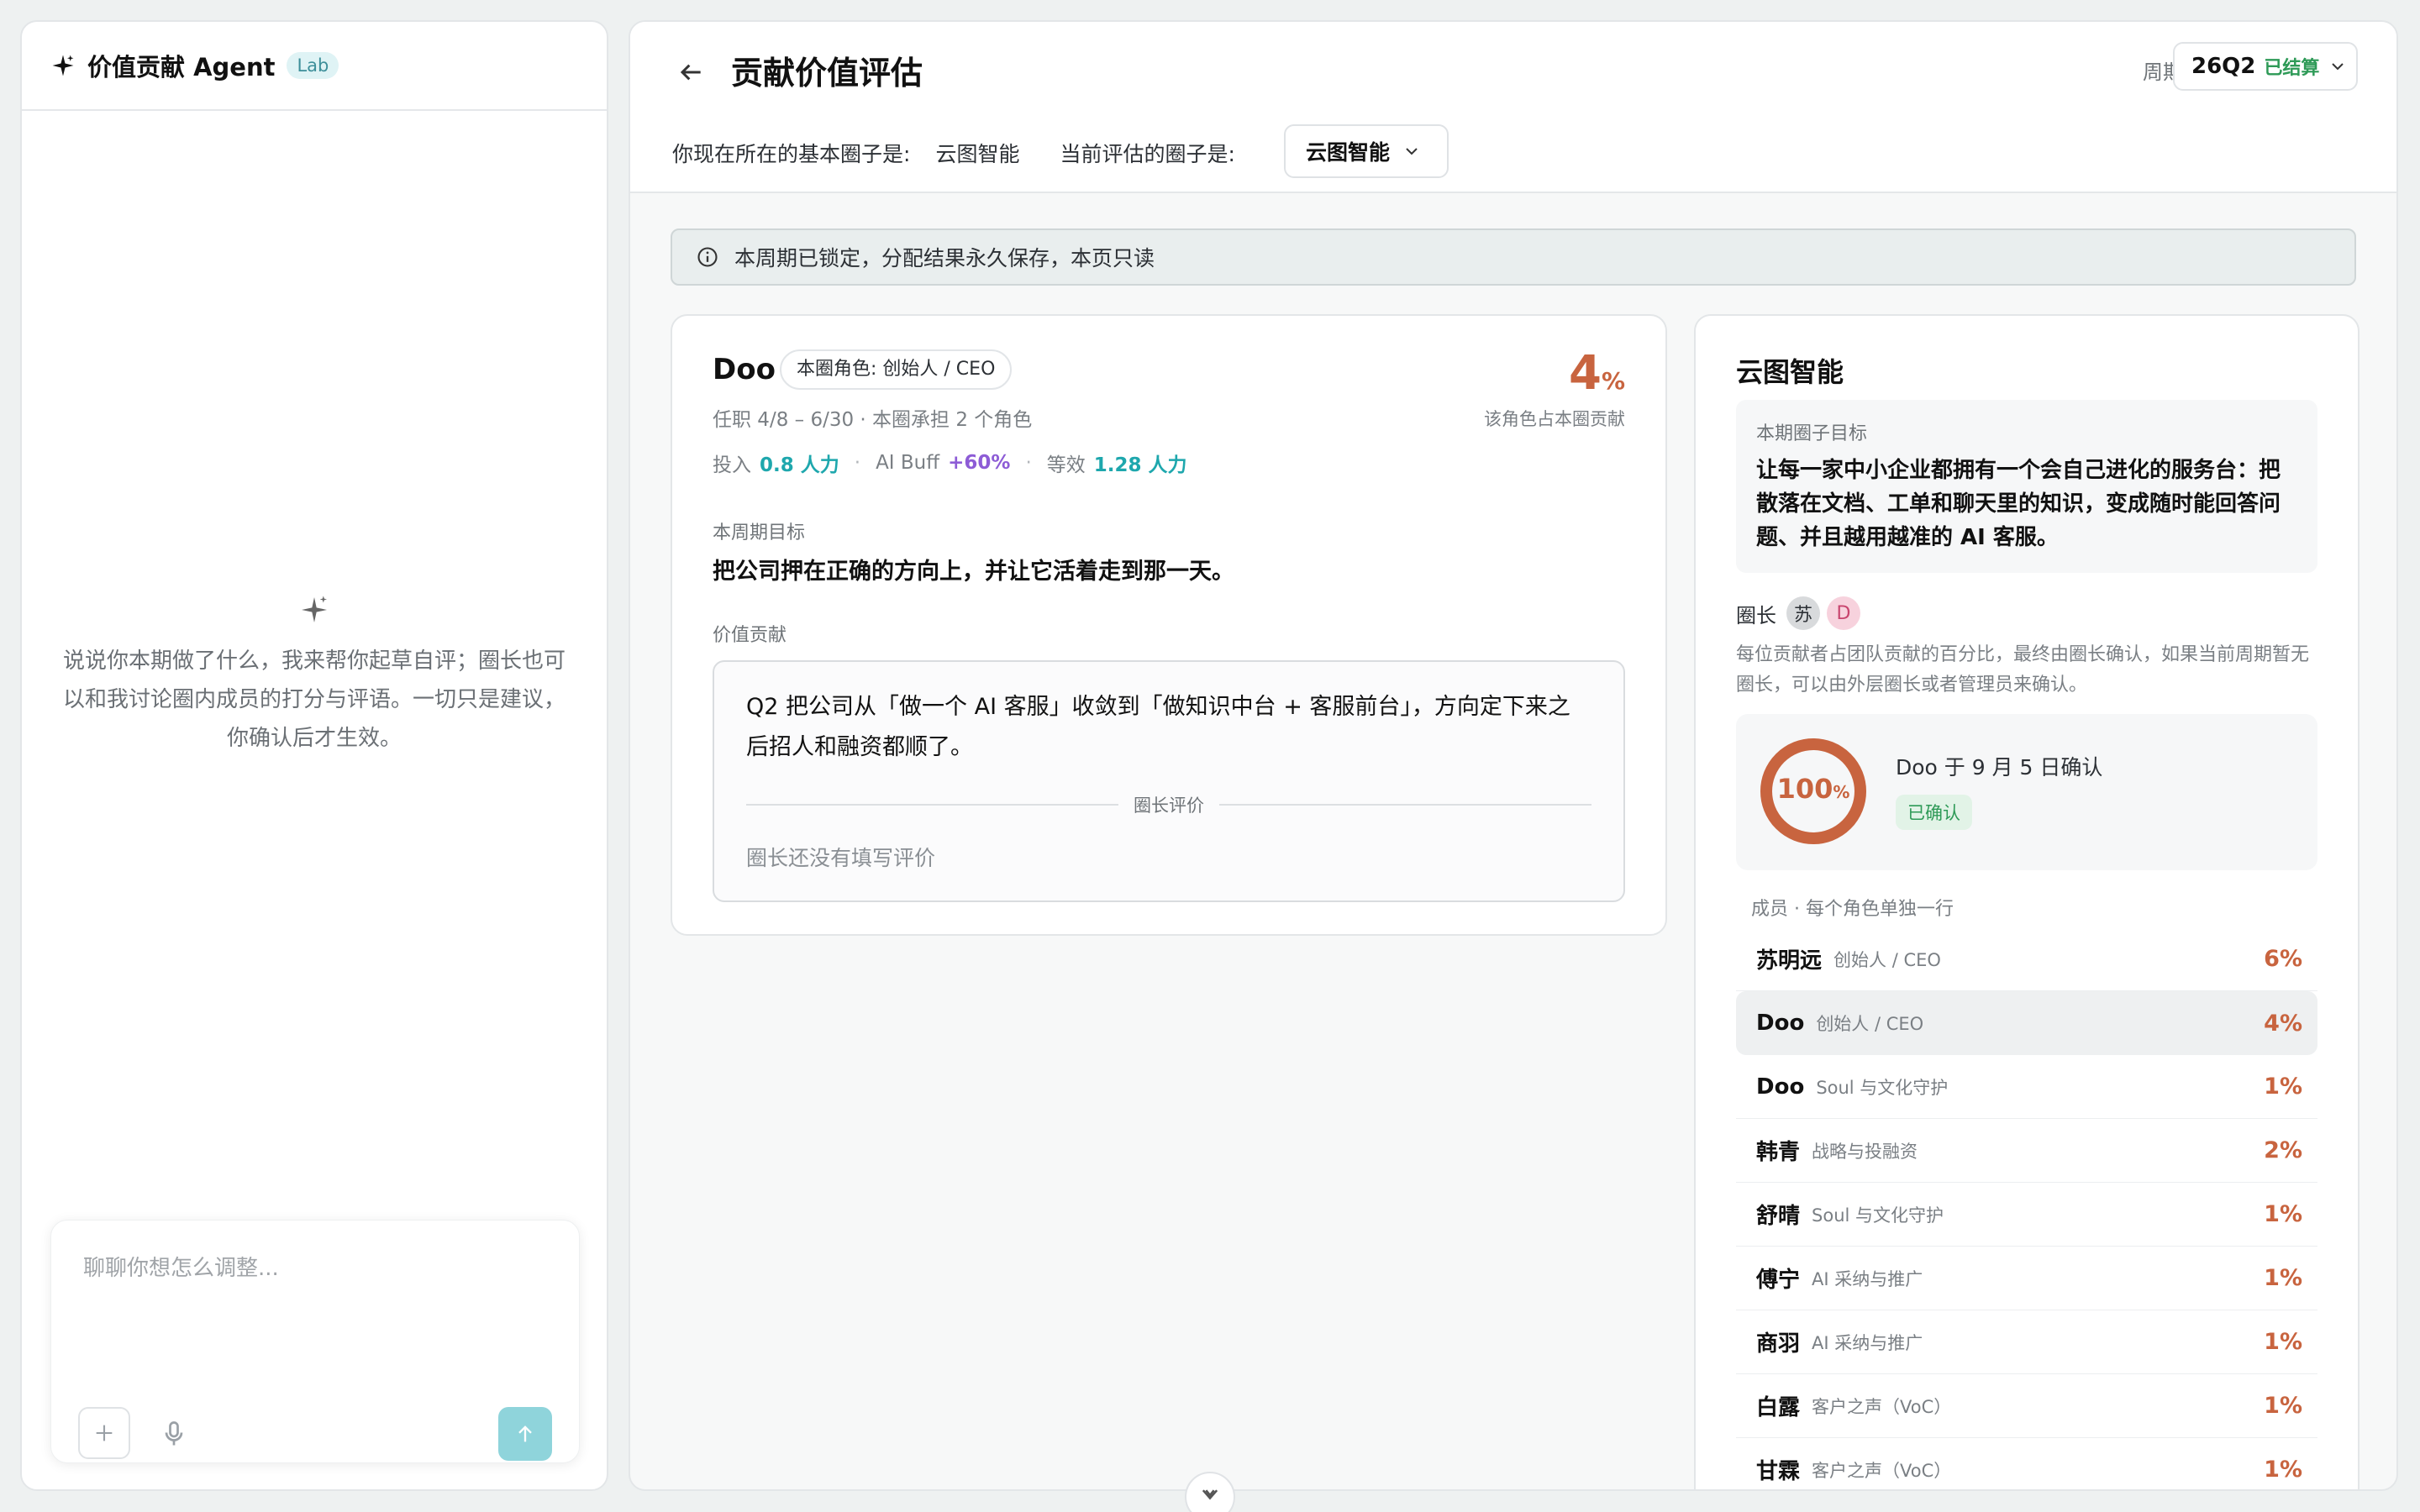 This screenshot has width=2420, height=1512. What do you see at coordinates (744, 369) in the screenshot?
I see `member-name: Doo` at bounding box center [744, 369].